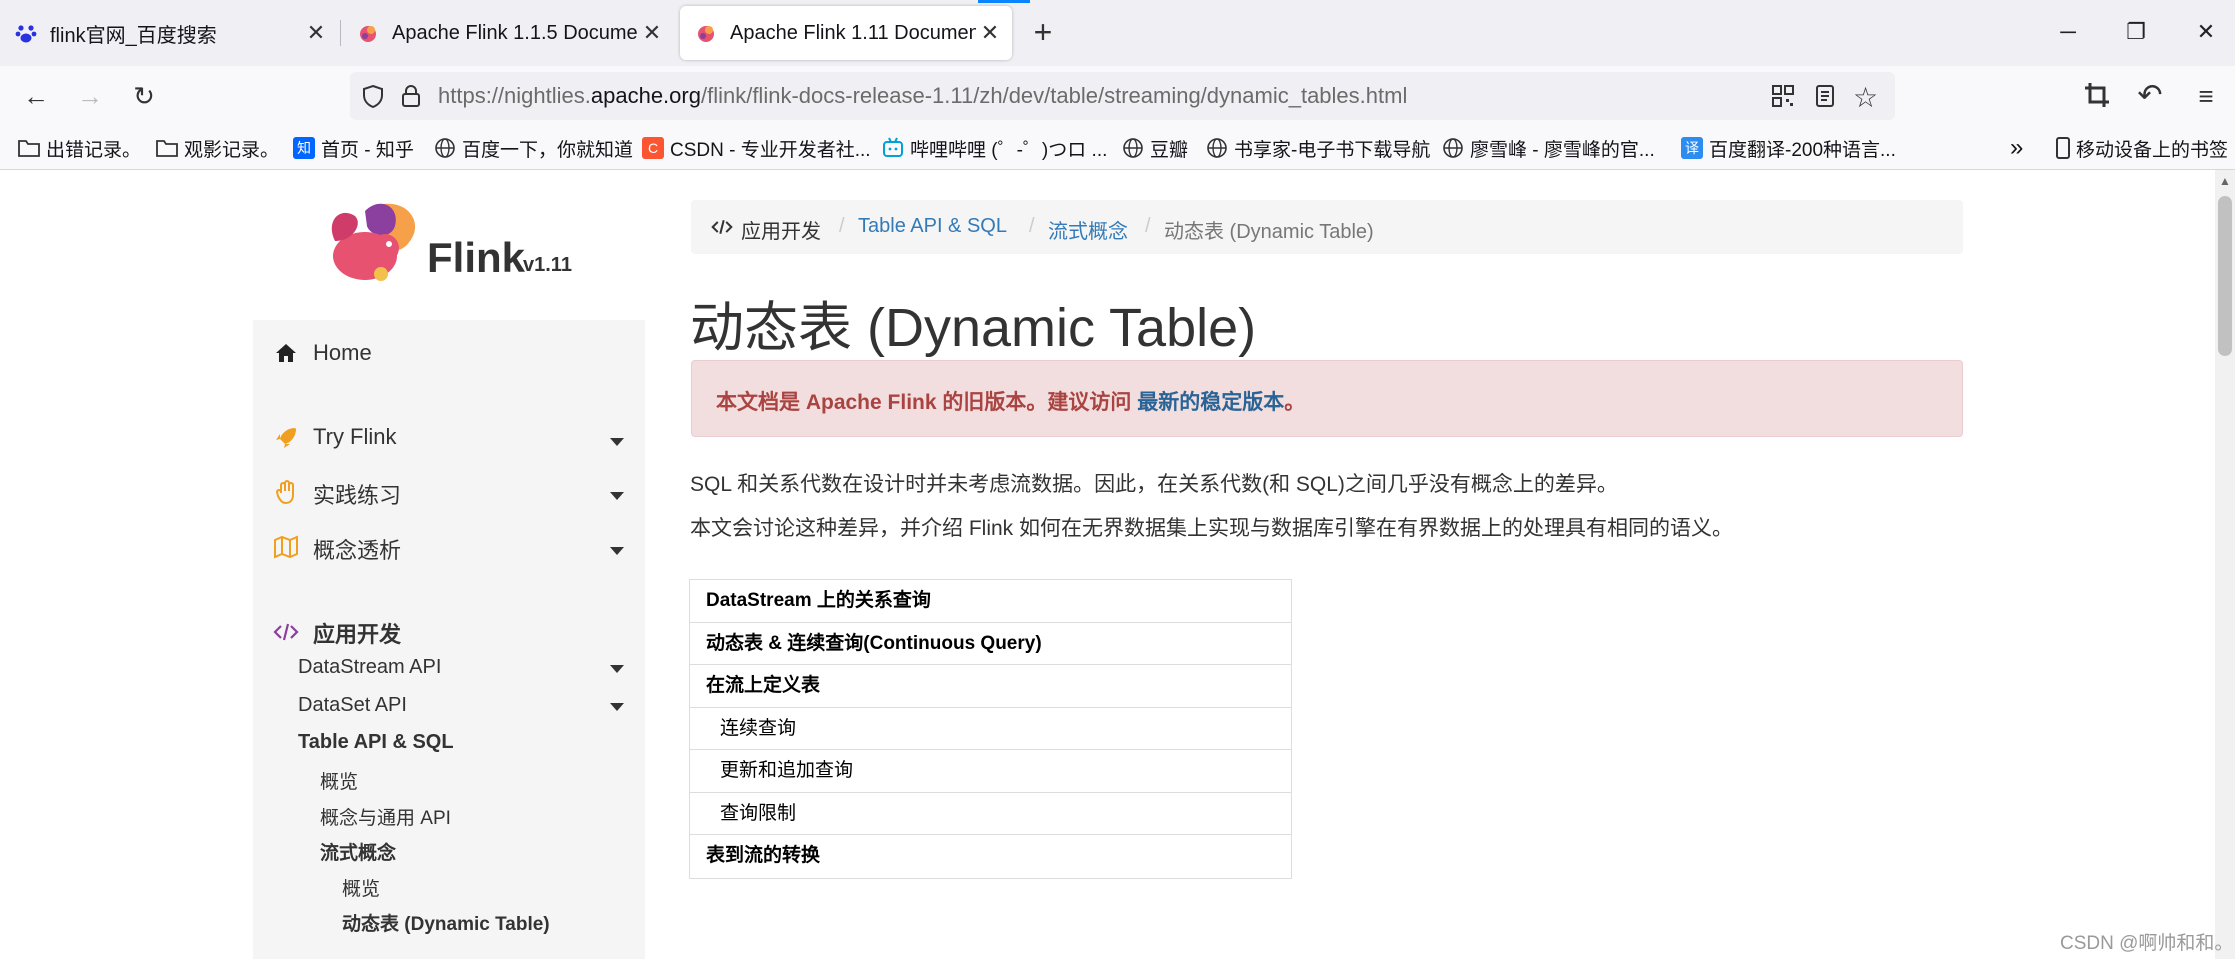  I want to click on sidebar-item-datastream: DataStream API, so click(369, 667).